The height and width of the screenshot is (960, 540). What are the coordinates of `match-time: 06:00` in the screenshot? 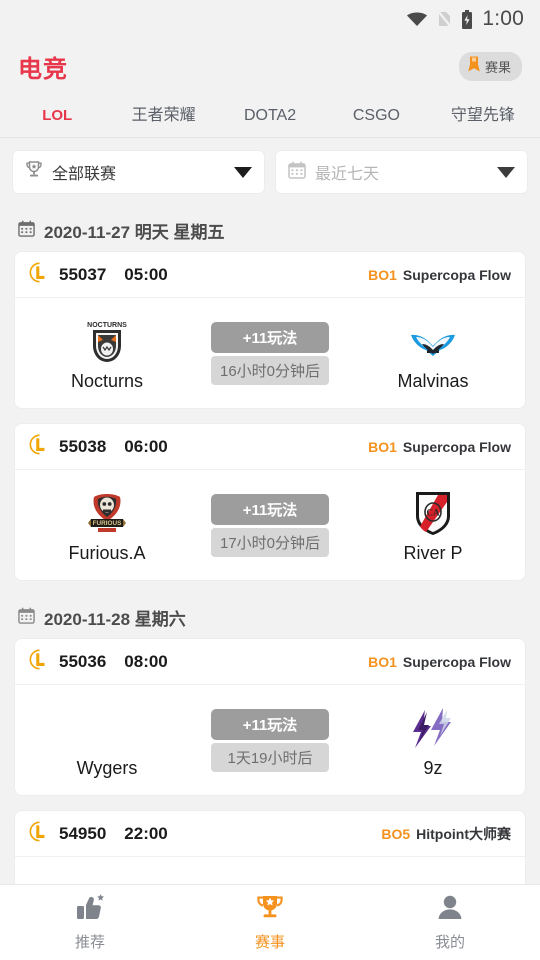 It's located at (146, 446).